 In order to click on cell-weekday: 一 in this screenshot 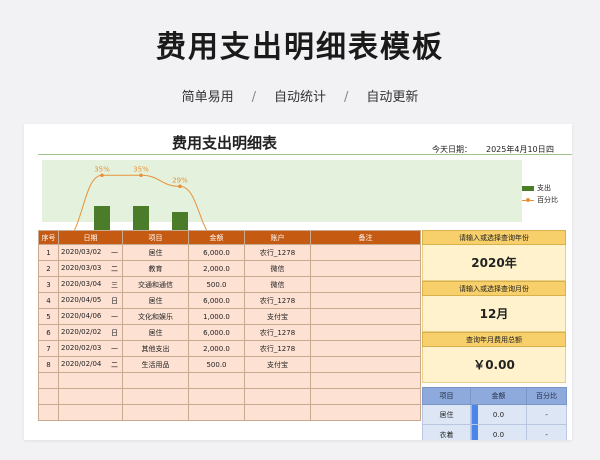, I will do `click(114, 316)`.